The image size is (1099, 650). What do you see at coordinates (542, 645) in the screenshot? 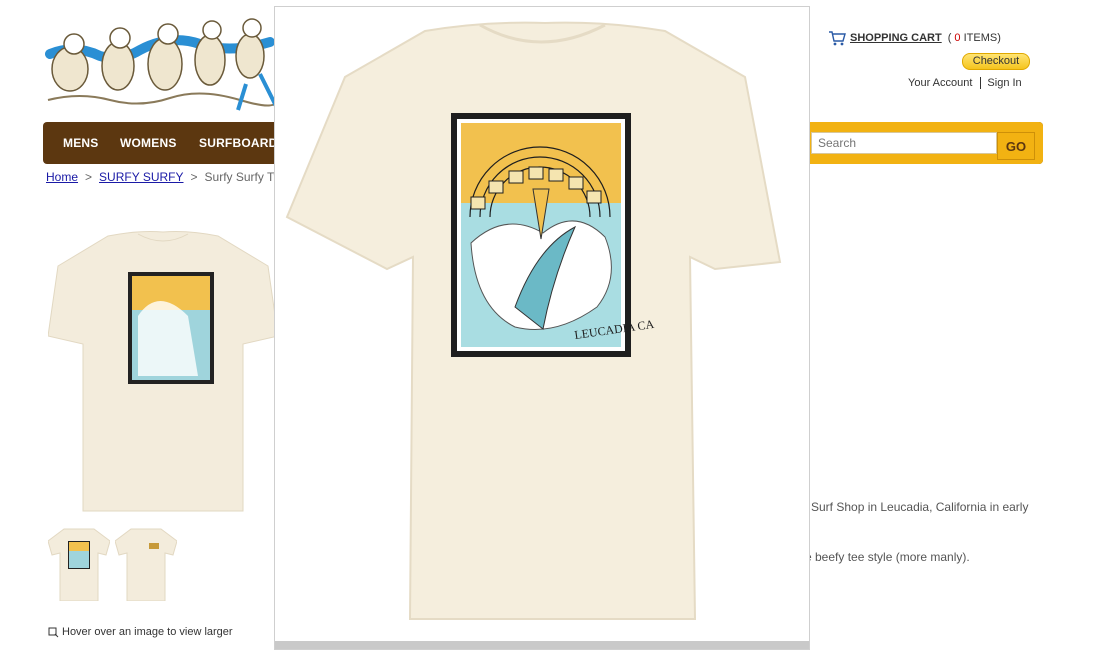
I see `zoom-panel-scrollbar` at bounding box center [542, 645].